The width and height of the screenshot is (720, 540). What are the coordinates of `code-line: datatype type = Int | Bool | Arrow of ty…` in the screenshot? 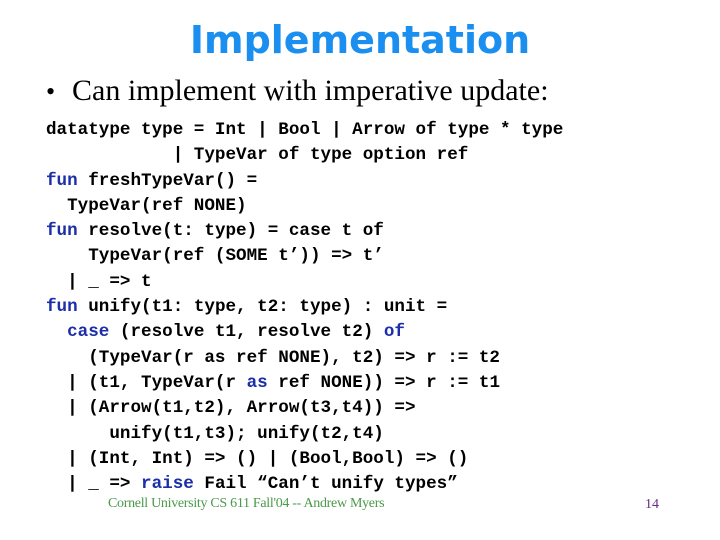 It's located at (304, 130).